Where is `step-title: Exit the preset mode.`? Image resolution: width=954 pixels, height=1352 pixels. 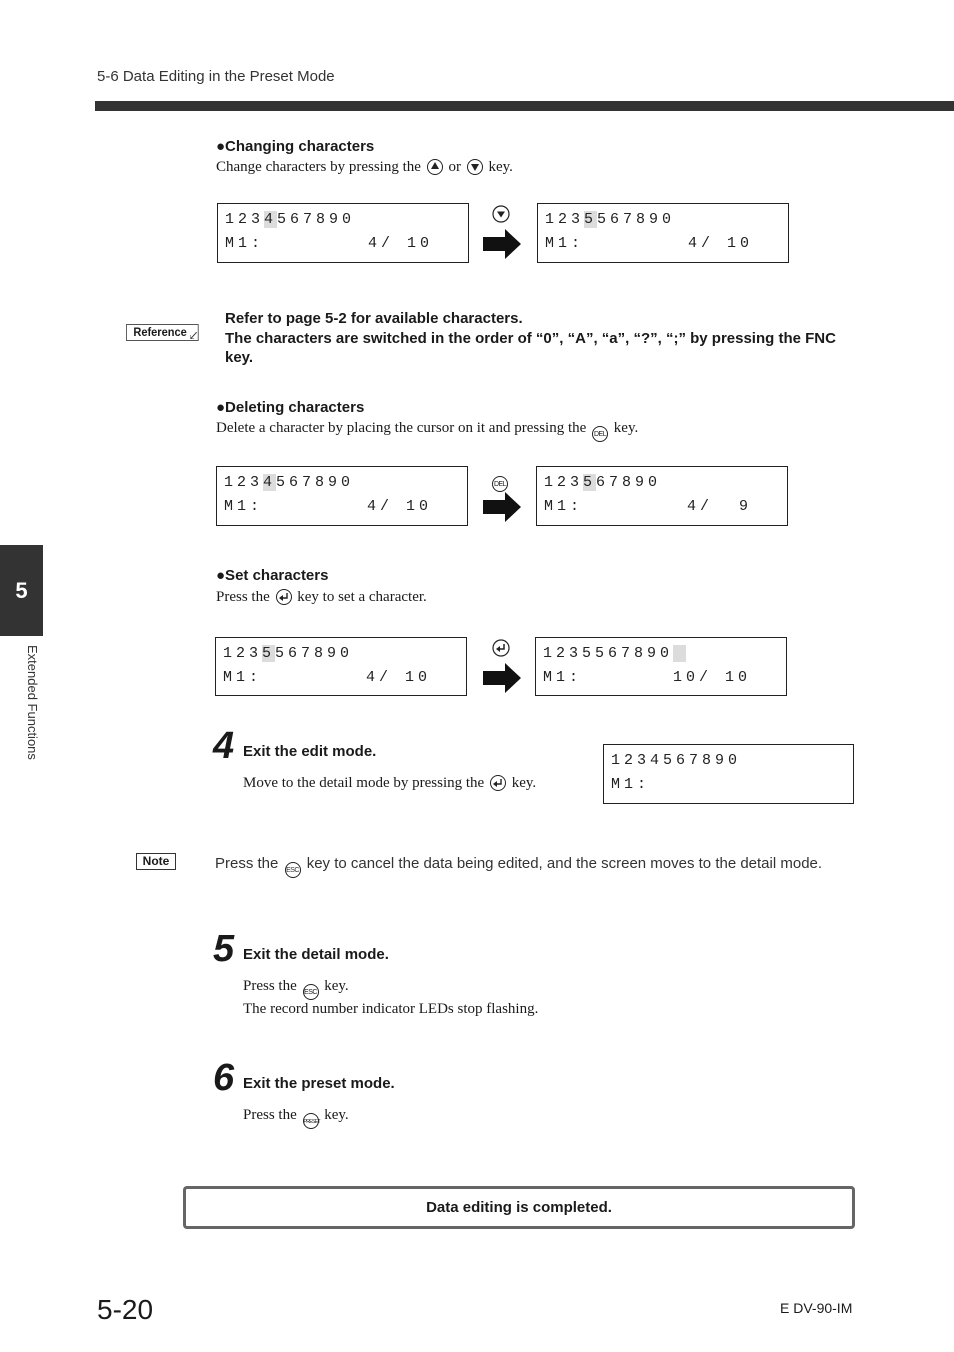
step-title: Exit the preset mode. is located at coordinates (319, 1083).